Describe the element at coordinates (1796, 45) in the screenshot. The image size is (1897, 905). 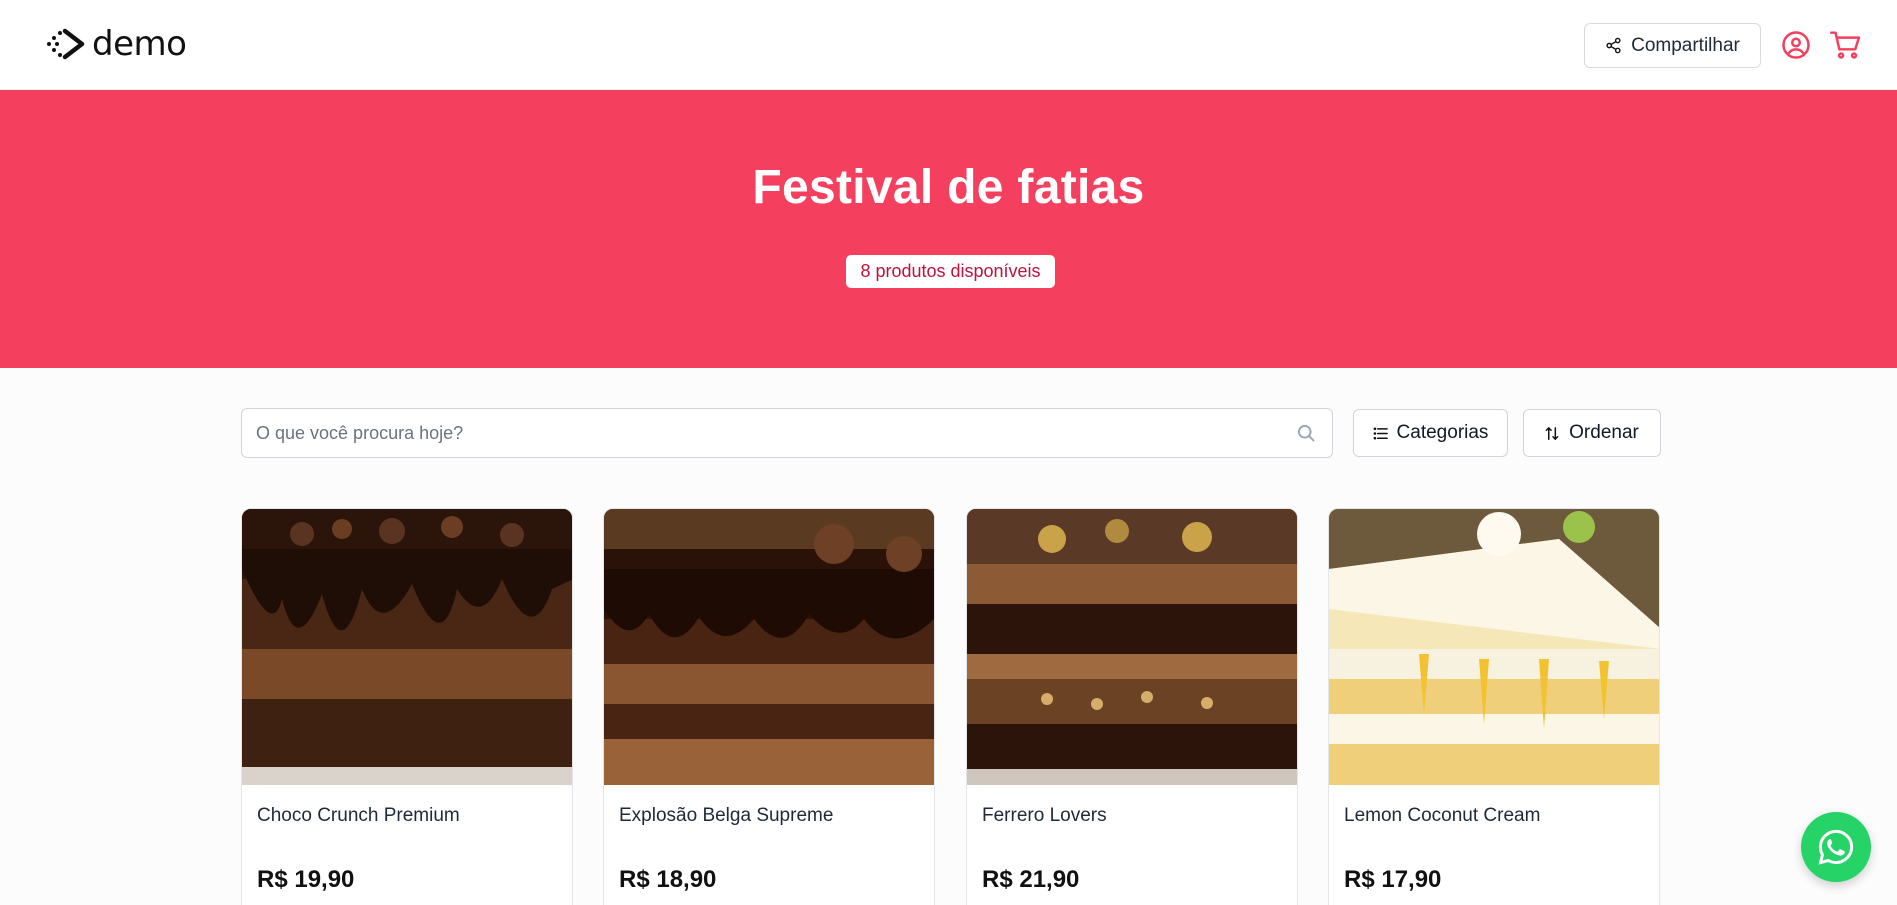
I see `user-circle-icon` at that location.